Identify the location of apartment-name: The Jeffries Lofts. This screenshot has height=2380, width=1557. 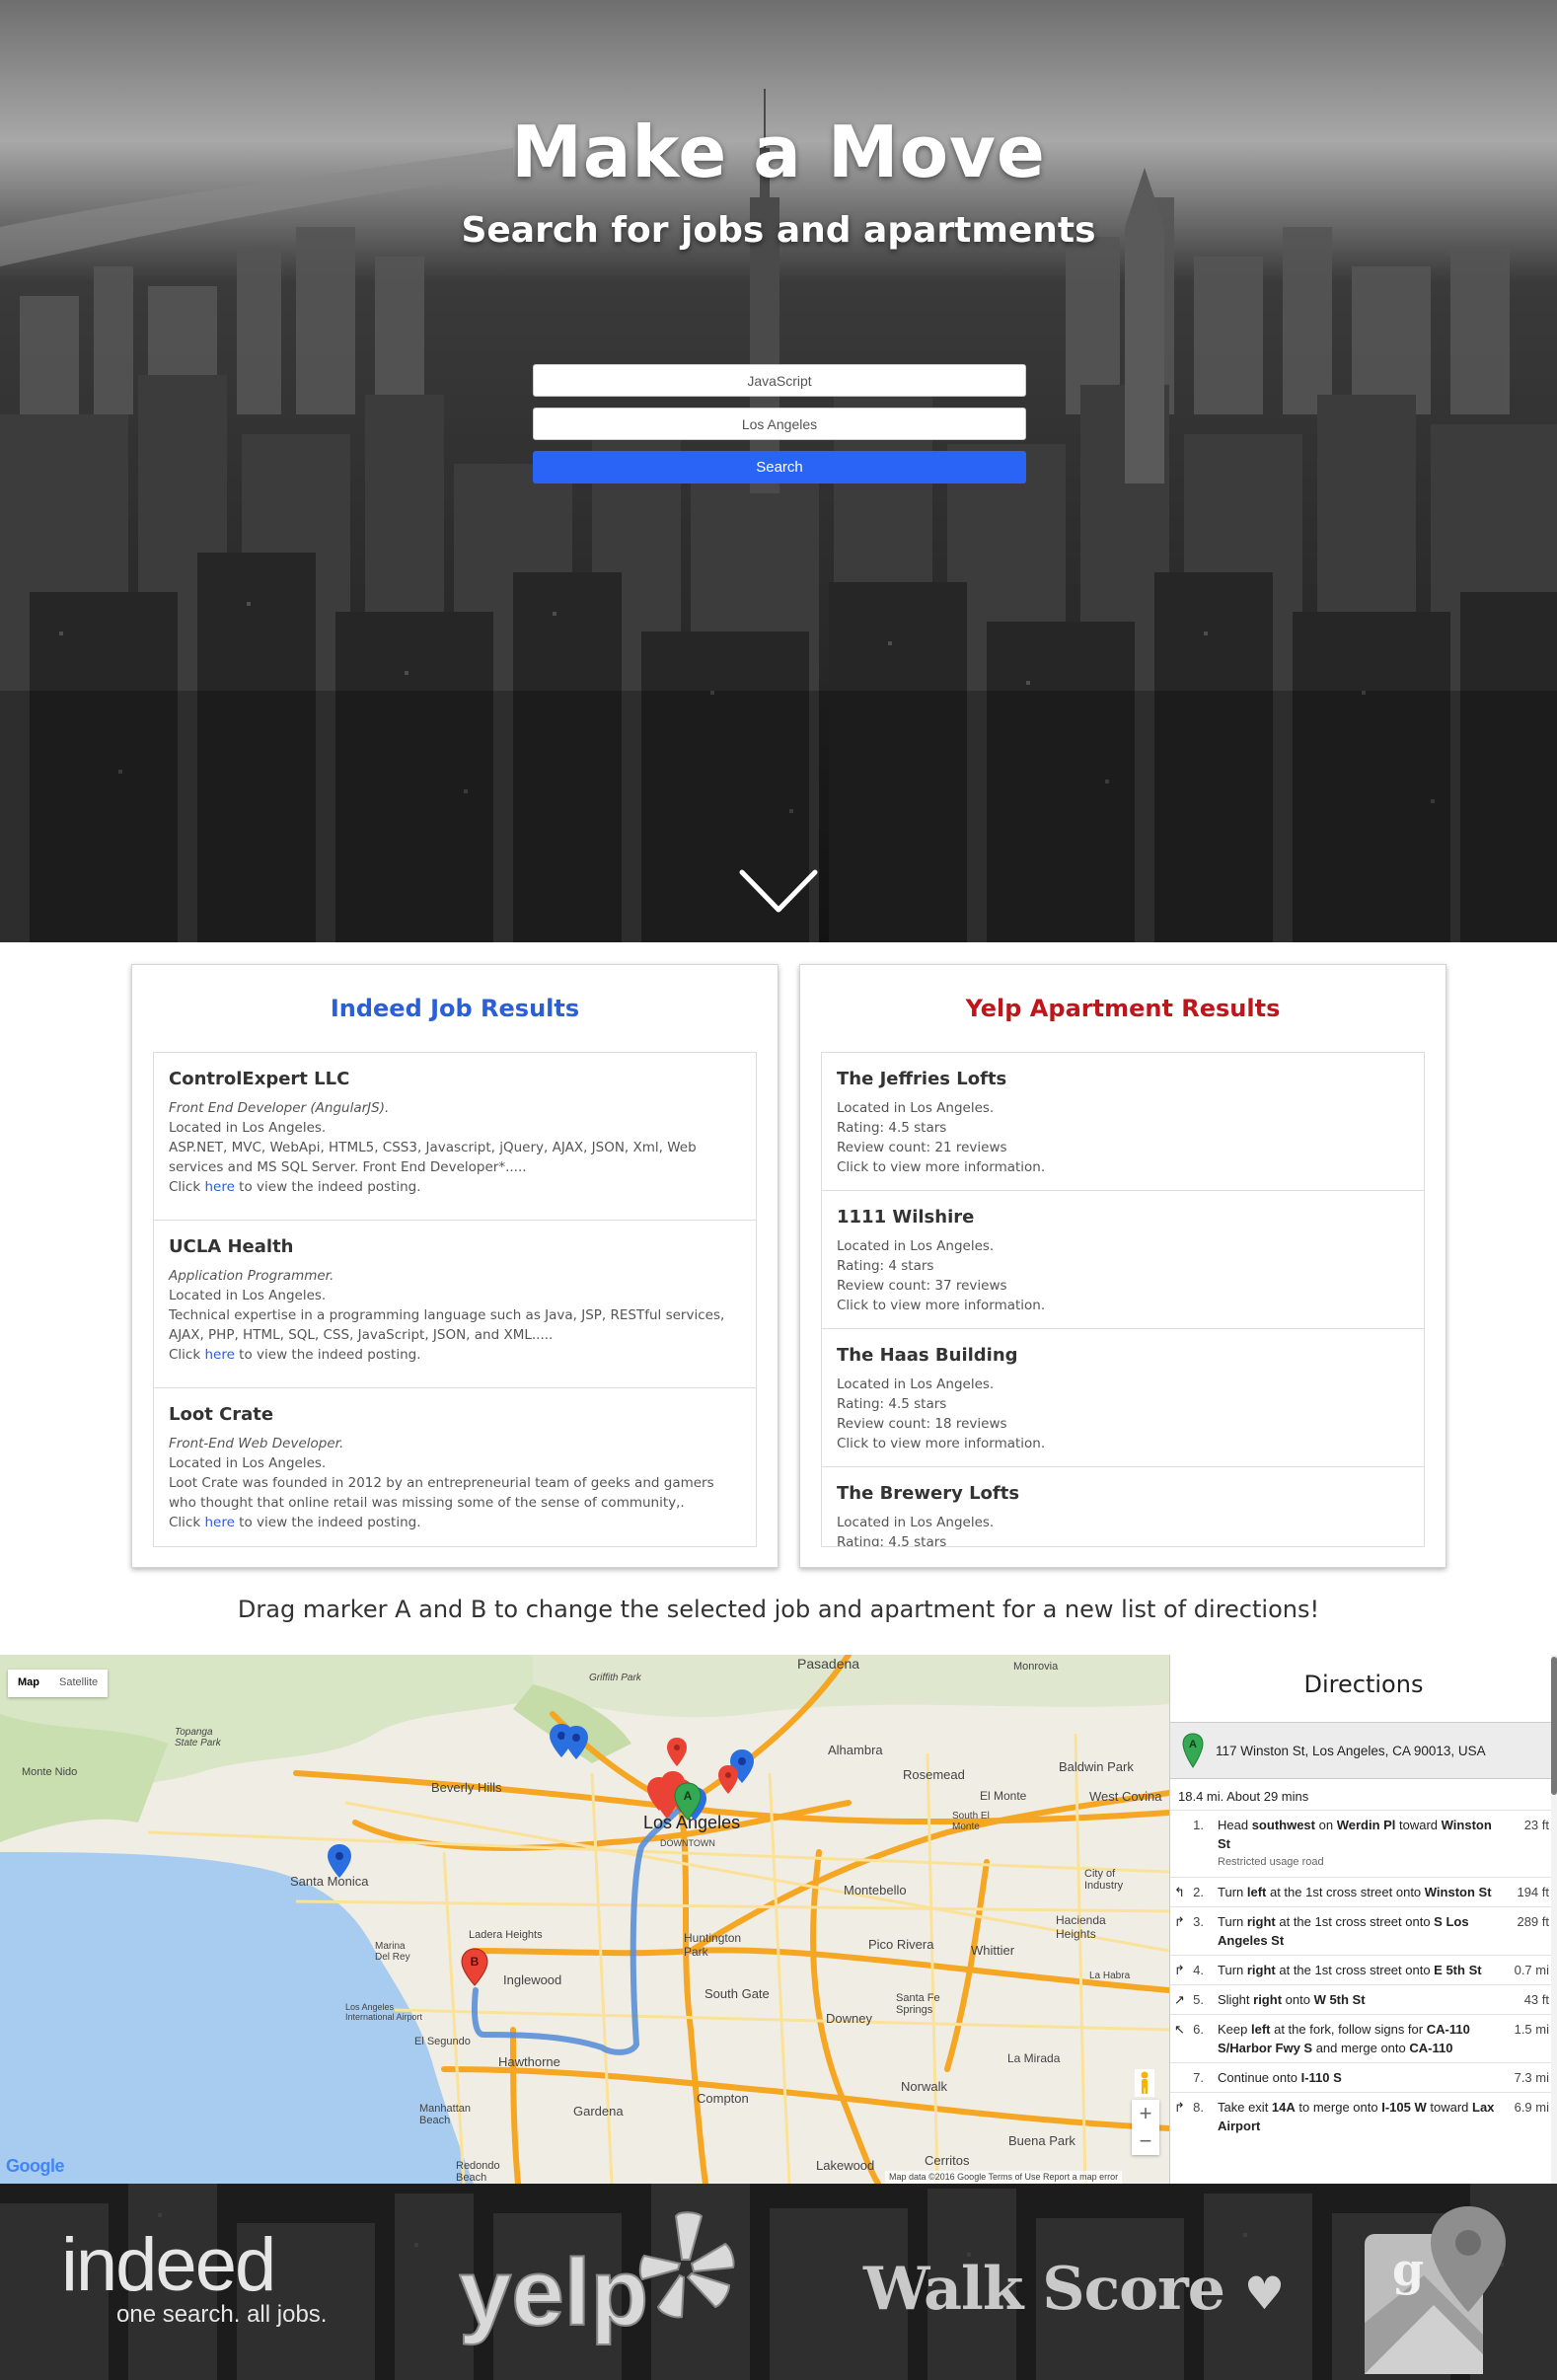
(922, 1079).